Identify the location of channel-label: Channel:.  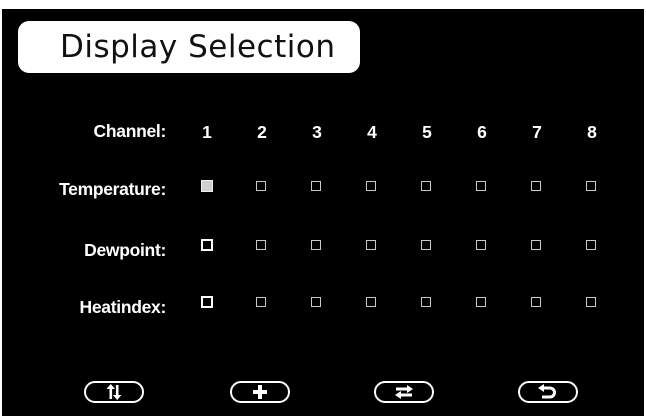
(130, 131).